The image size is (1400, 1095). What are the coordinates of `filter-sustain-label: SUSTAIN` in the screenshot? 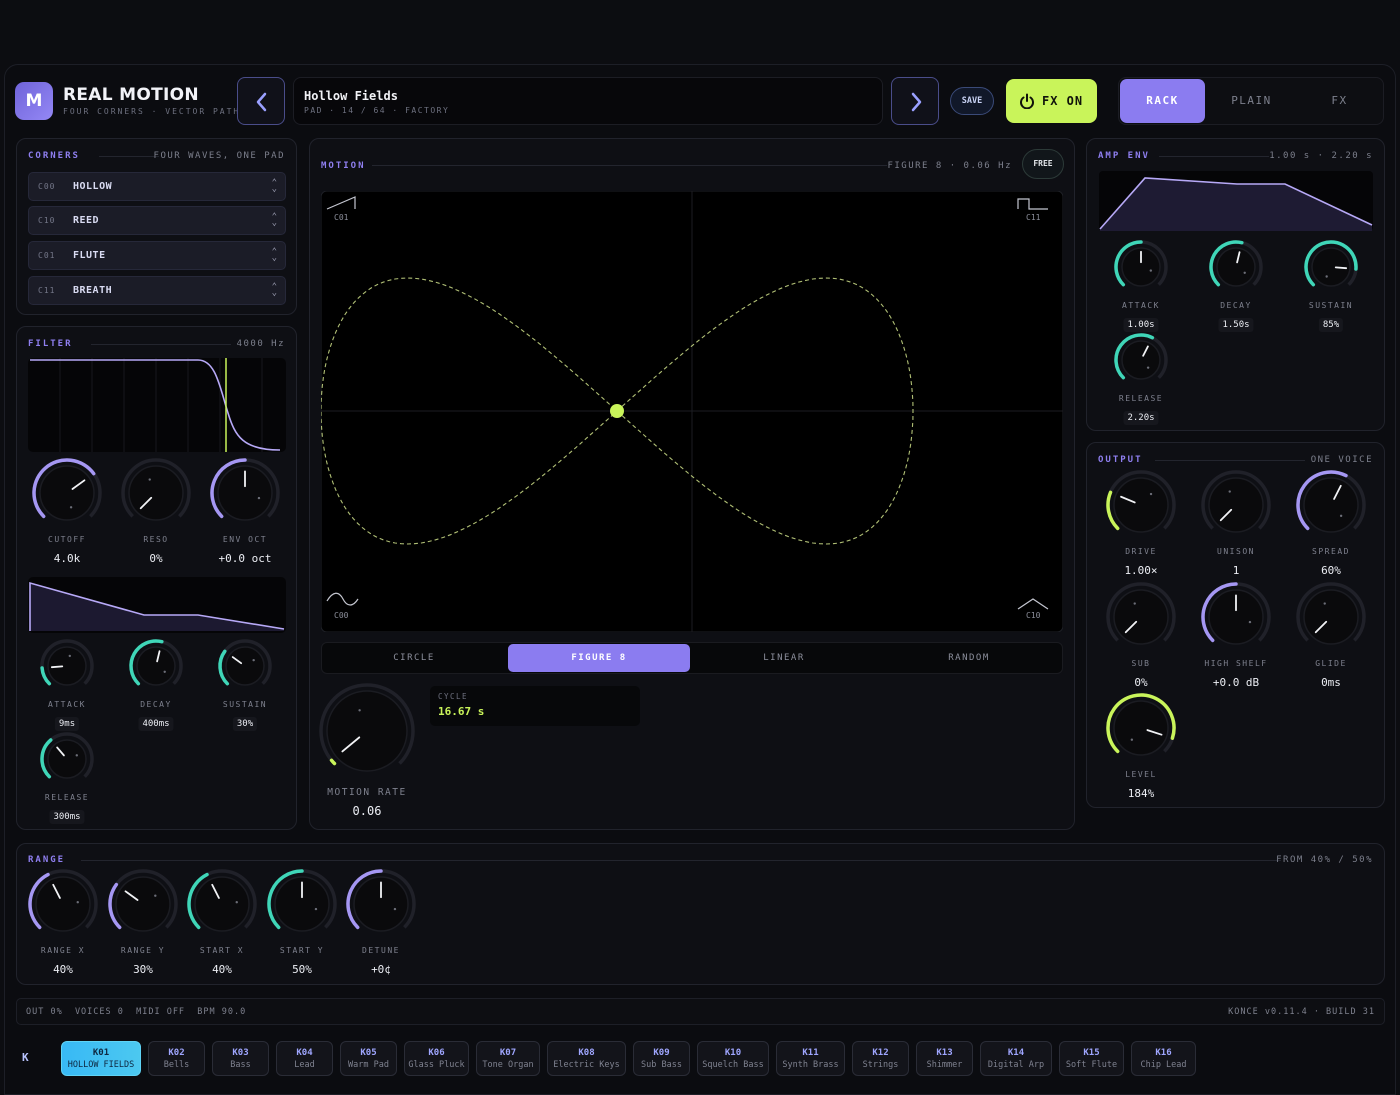 It's located at (245, 704).